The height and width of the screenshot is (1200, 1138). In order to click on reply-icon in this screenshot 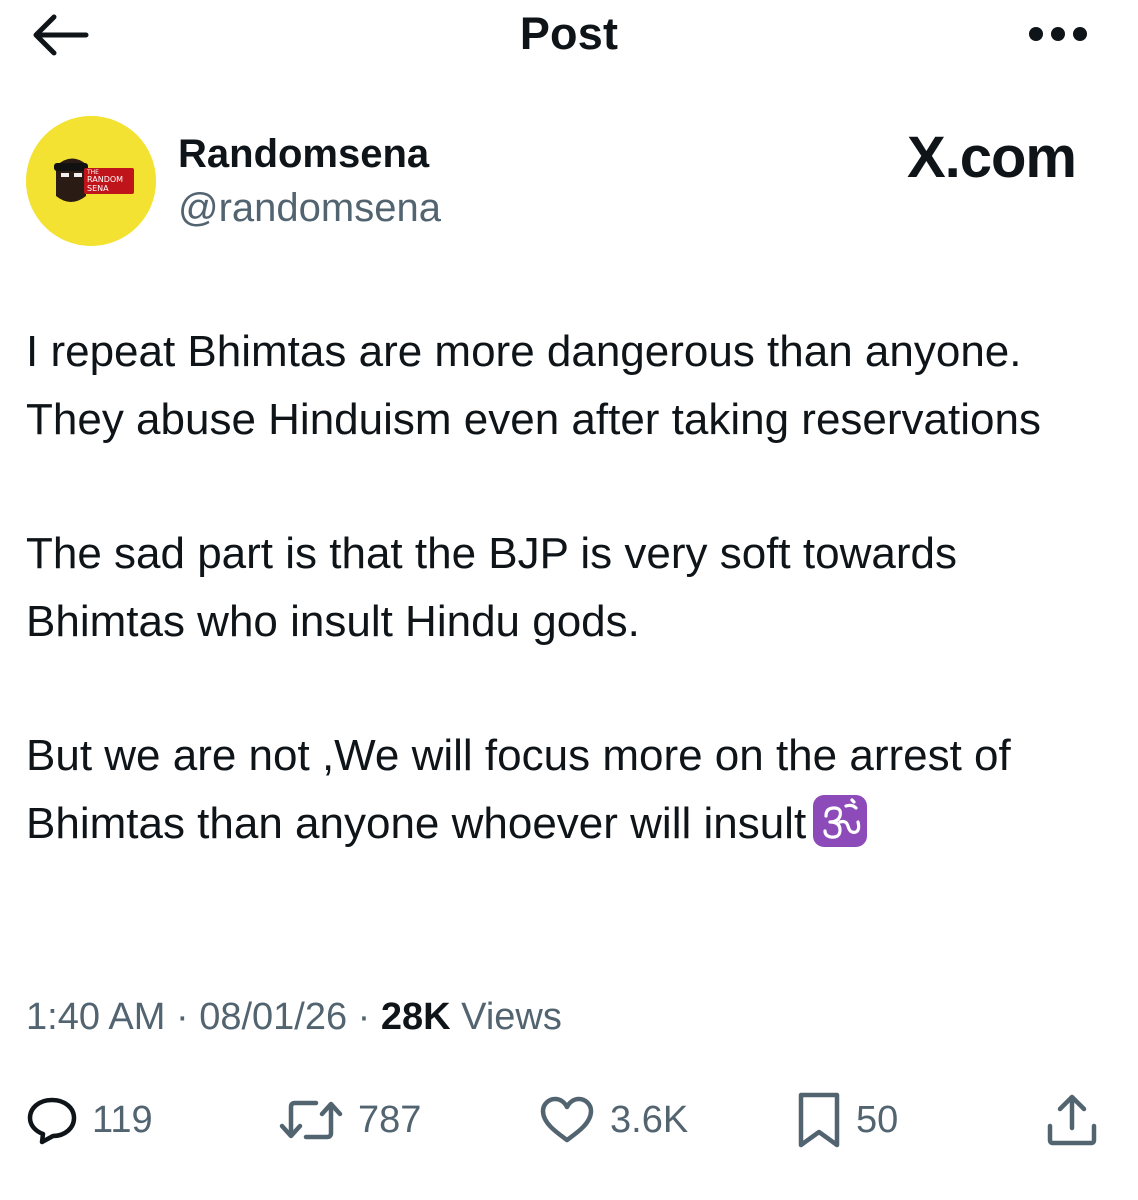, I will do `click(52, 1121)`.